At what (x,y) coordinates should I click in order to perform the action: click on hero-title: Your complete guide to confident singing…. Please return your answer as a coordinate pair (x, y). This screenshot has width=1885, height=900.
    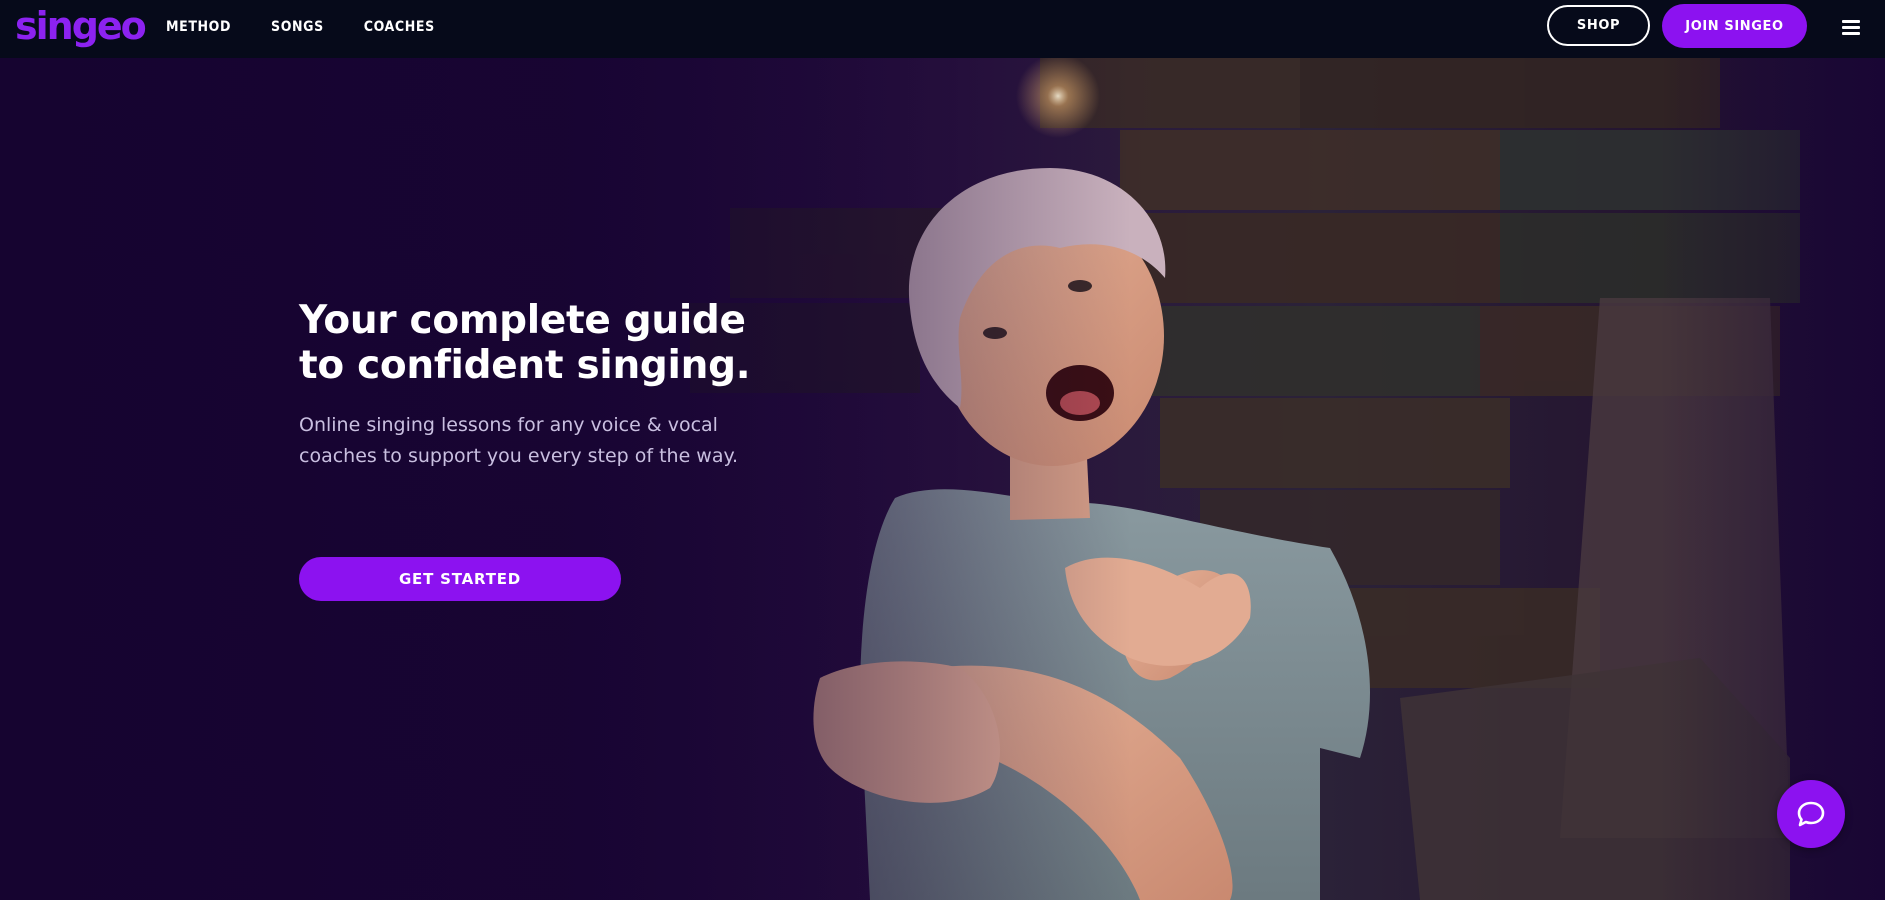
    Looking at the image, I should click on (525, 343).